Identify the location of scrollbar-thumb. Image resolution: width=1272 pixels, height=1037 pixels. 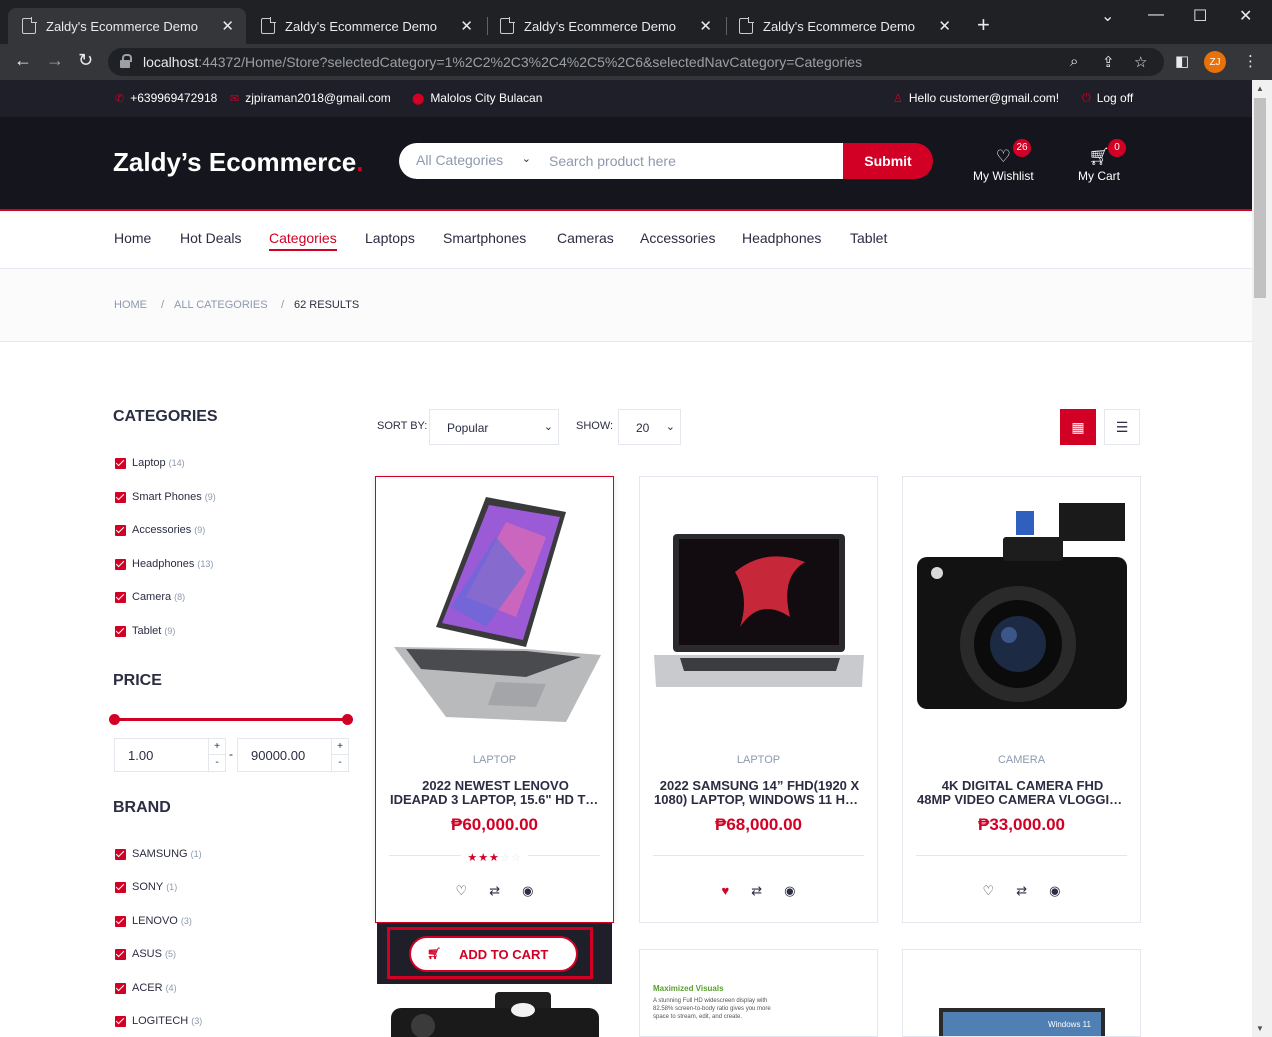
(1260, 198).